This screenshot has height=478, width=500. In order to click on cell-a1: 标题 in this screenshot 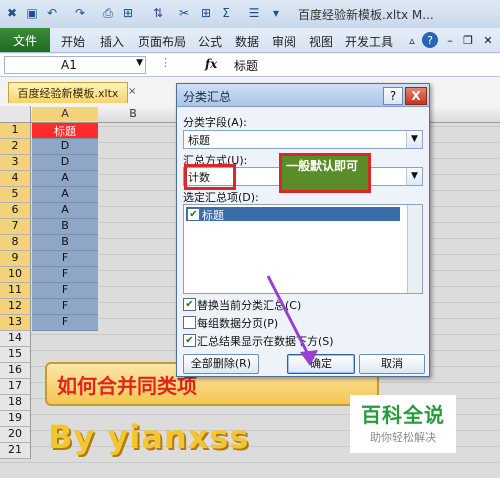, I will do `click(65, 131)`.